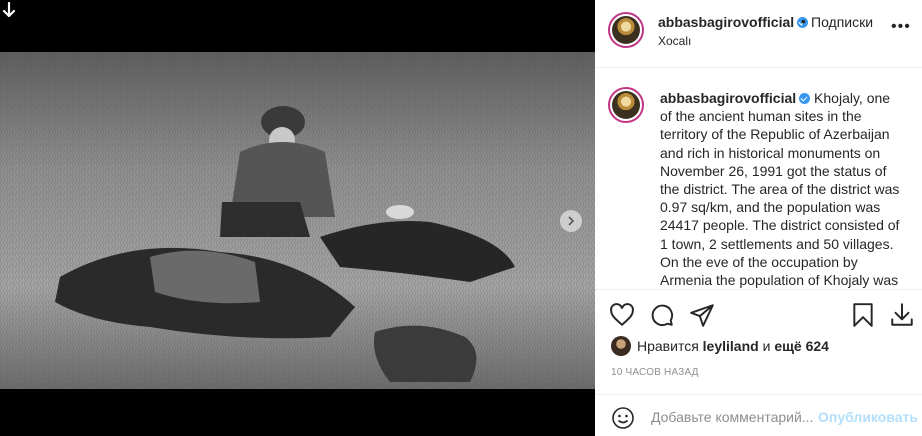 This screenshot has width=922, height=436. I want to click on caption-avatar, so click(626, 105).